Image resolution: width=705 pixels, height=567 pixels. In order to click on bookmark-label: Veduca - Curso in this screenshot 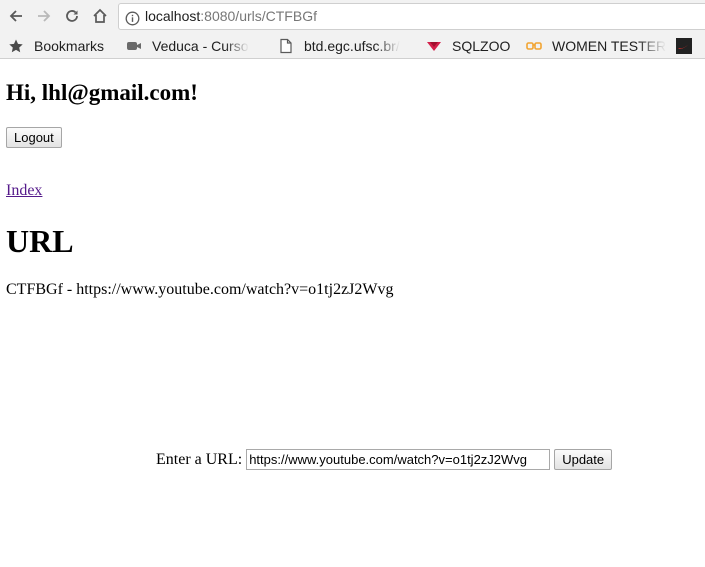, I will do `click(200, 45)`.